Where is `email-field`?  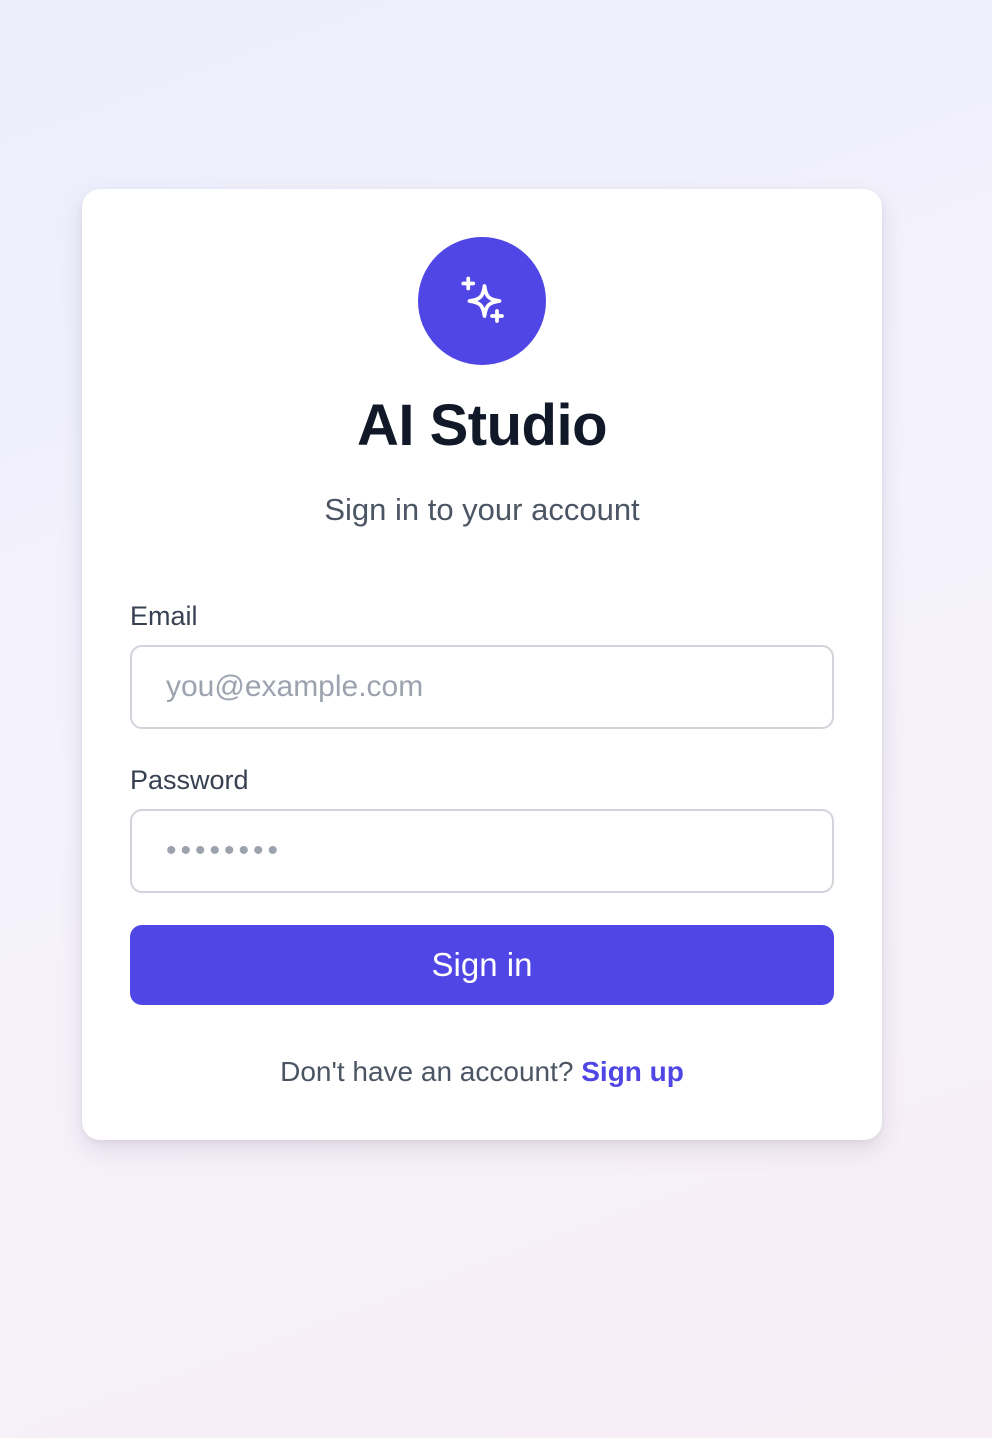
email-field is located at coordinates (482, 687).